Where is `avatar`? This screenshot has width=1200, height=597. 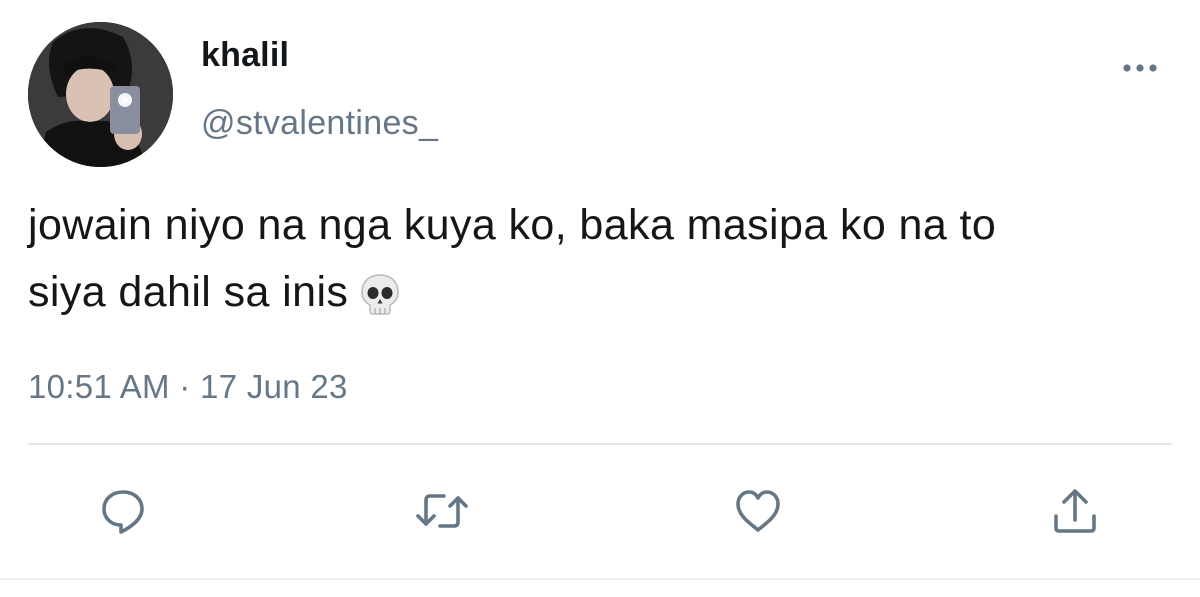 avatar is located at coordinates (100, 94).